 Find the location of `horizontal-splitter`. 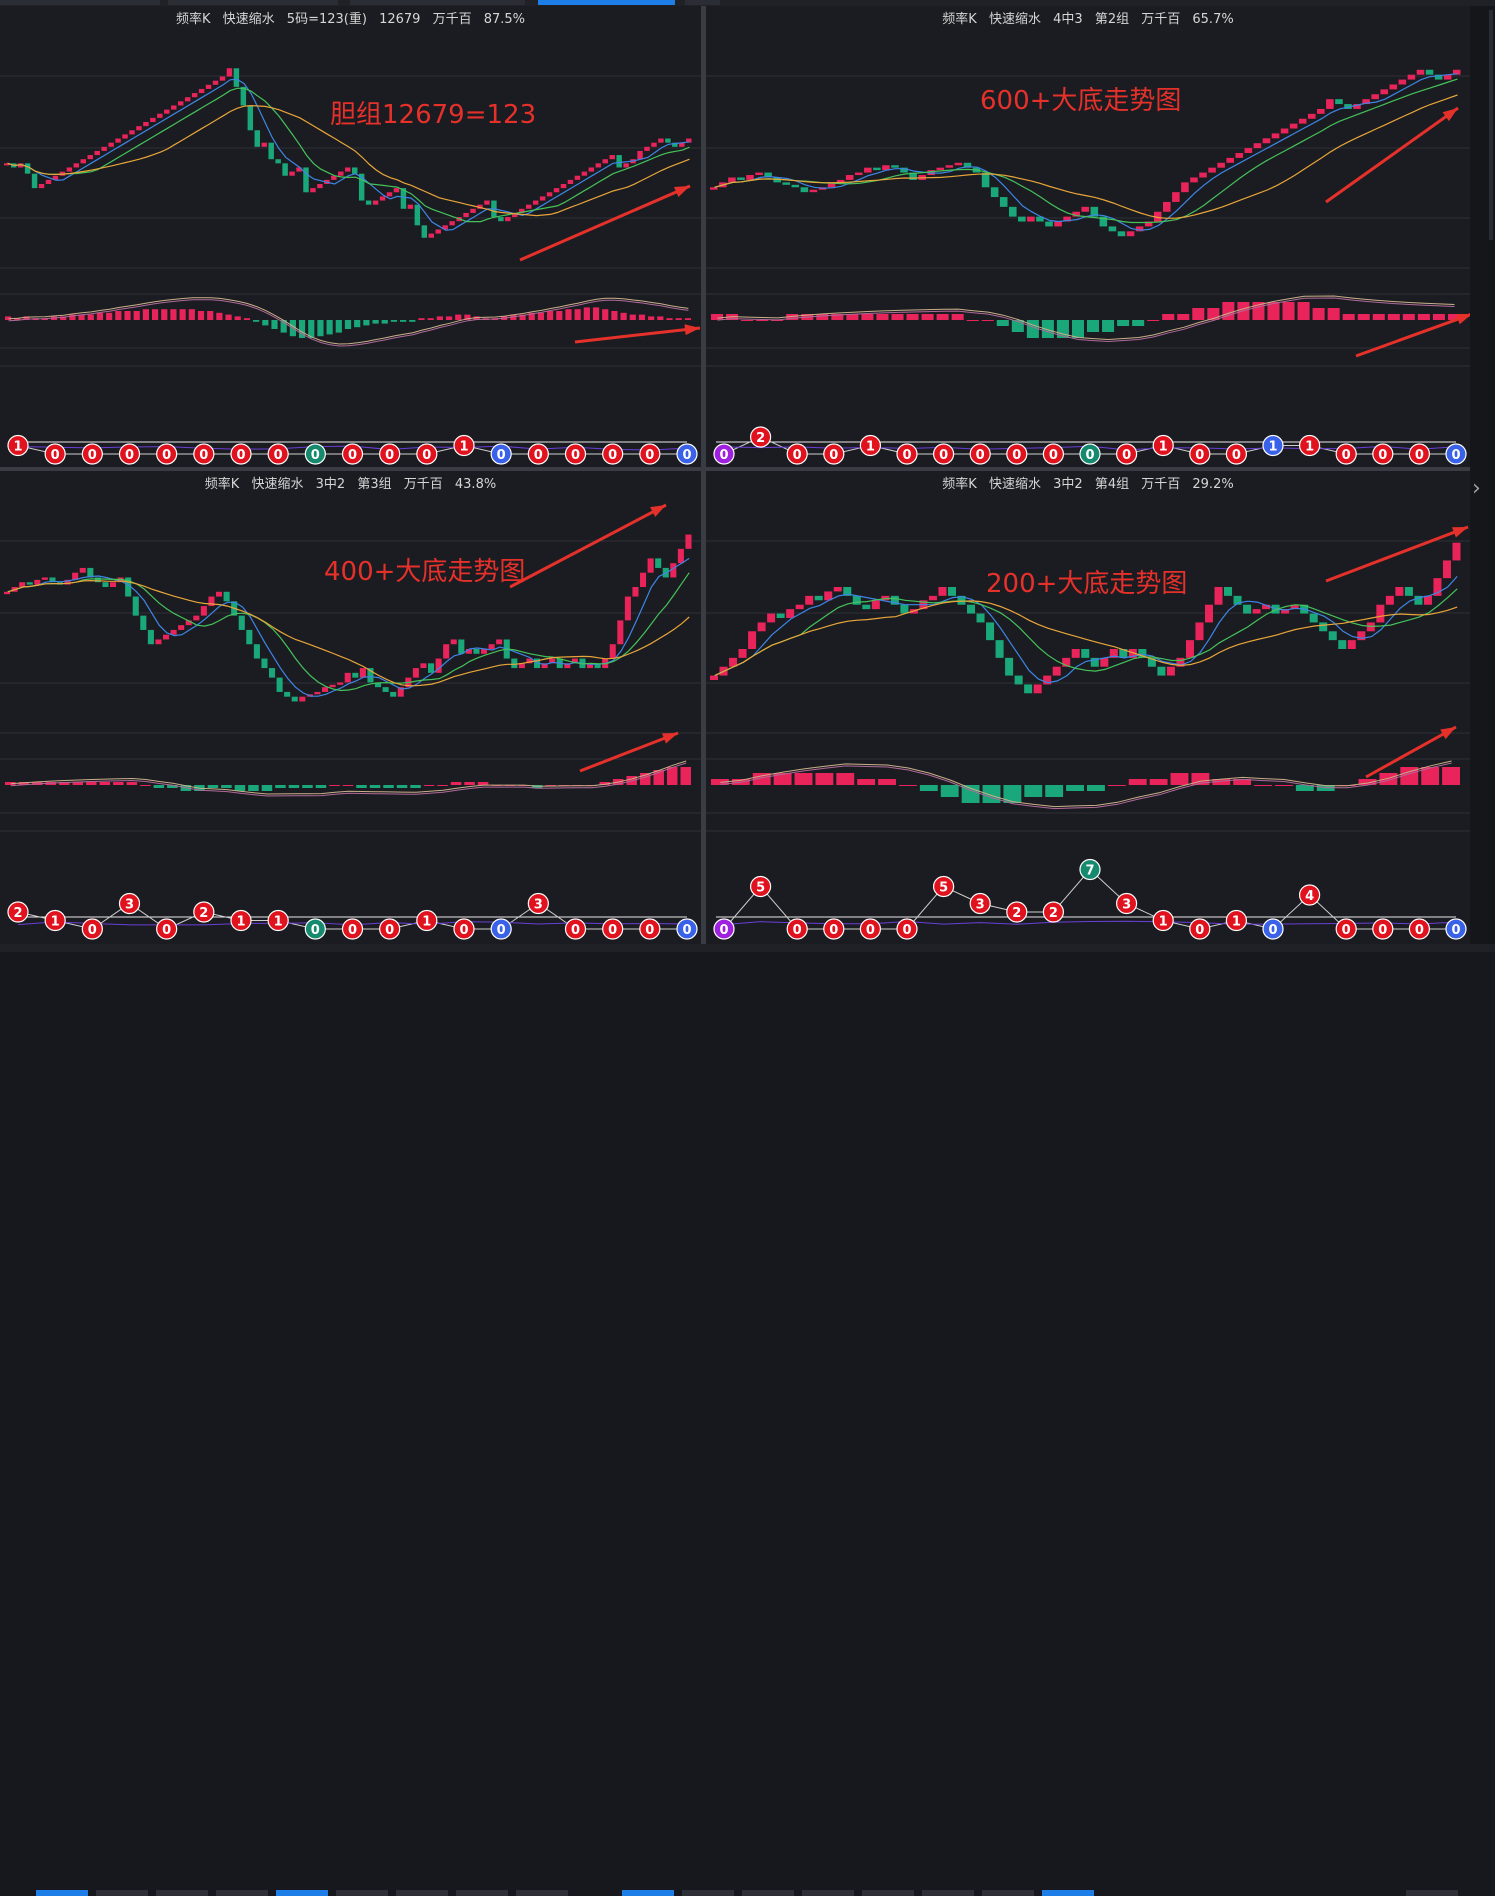

horizontal-splitter is located at coordinates (735, 469).